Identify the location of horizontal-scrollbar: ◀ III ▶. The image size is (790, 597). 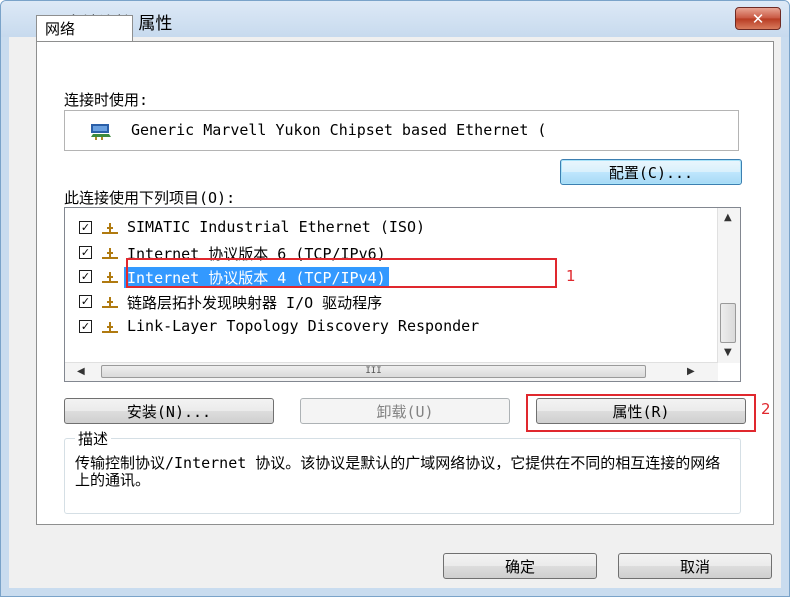
(391, 371).